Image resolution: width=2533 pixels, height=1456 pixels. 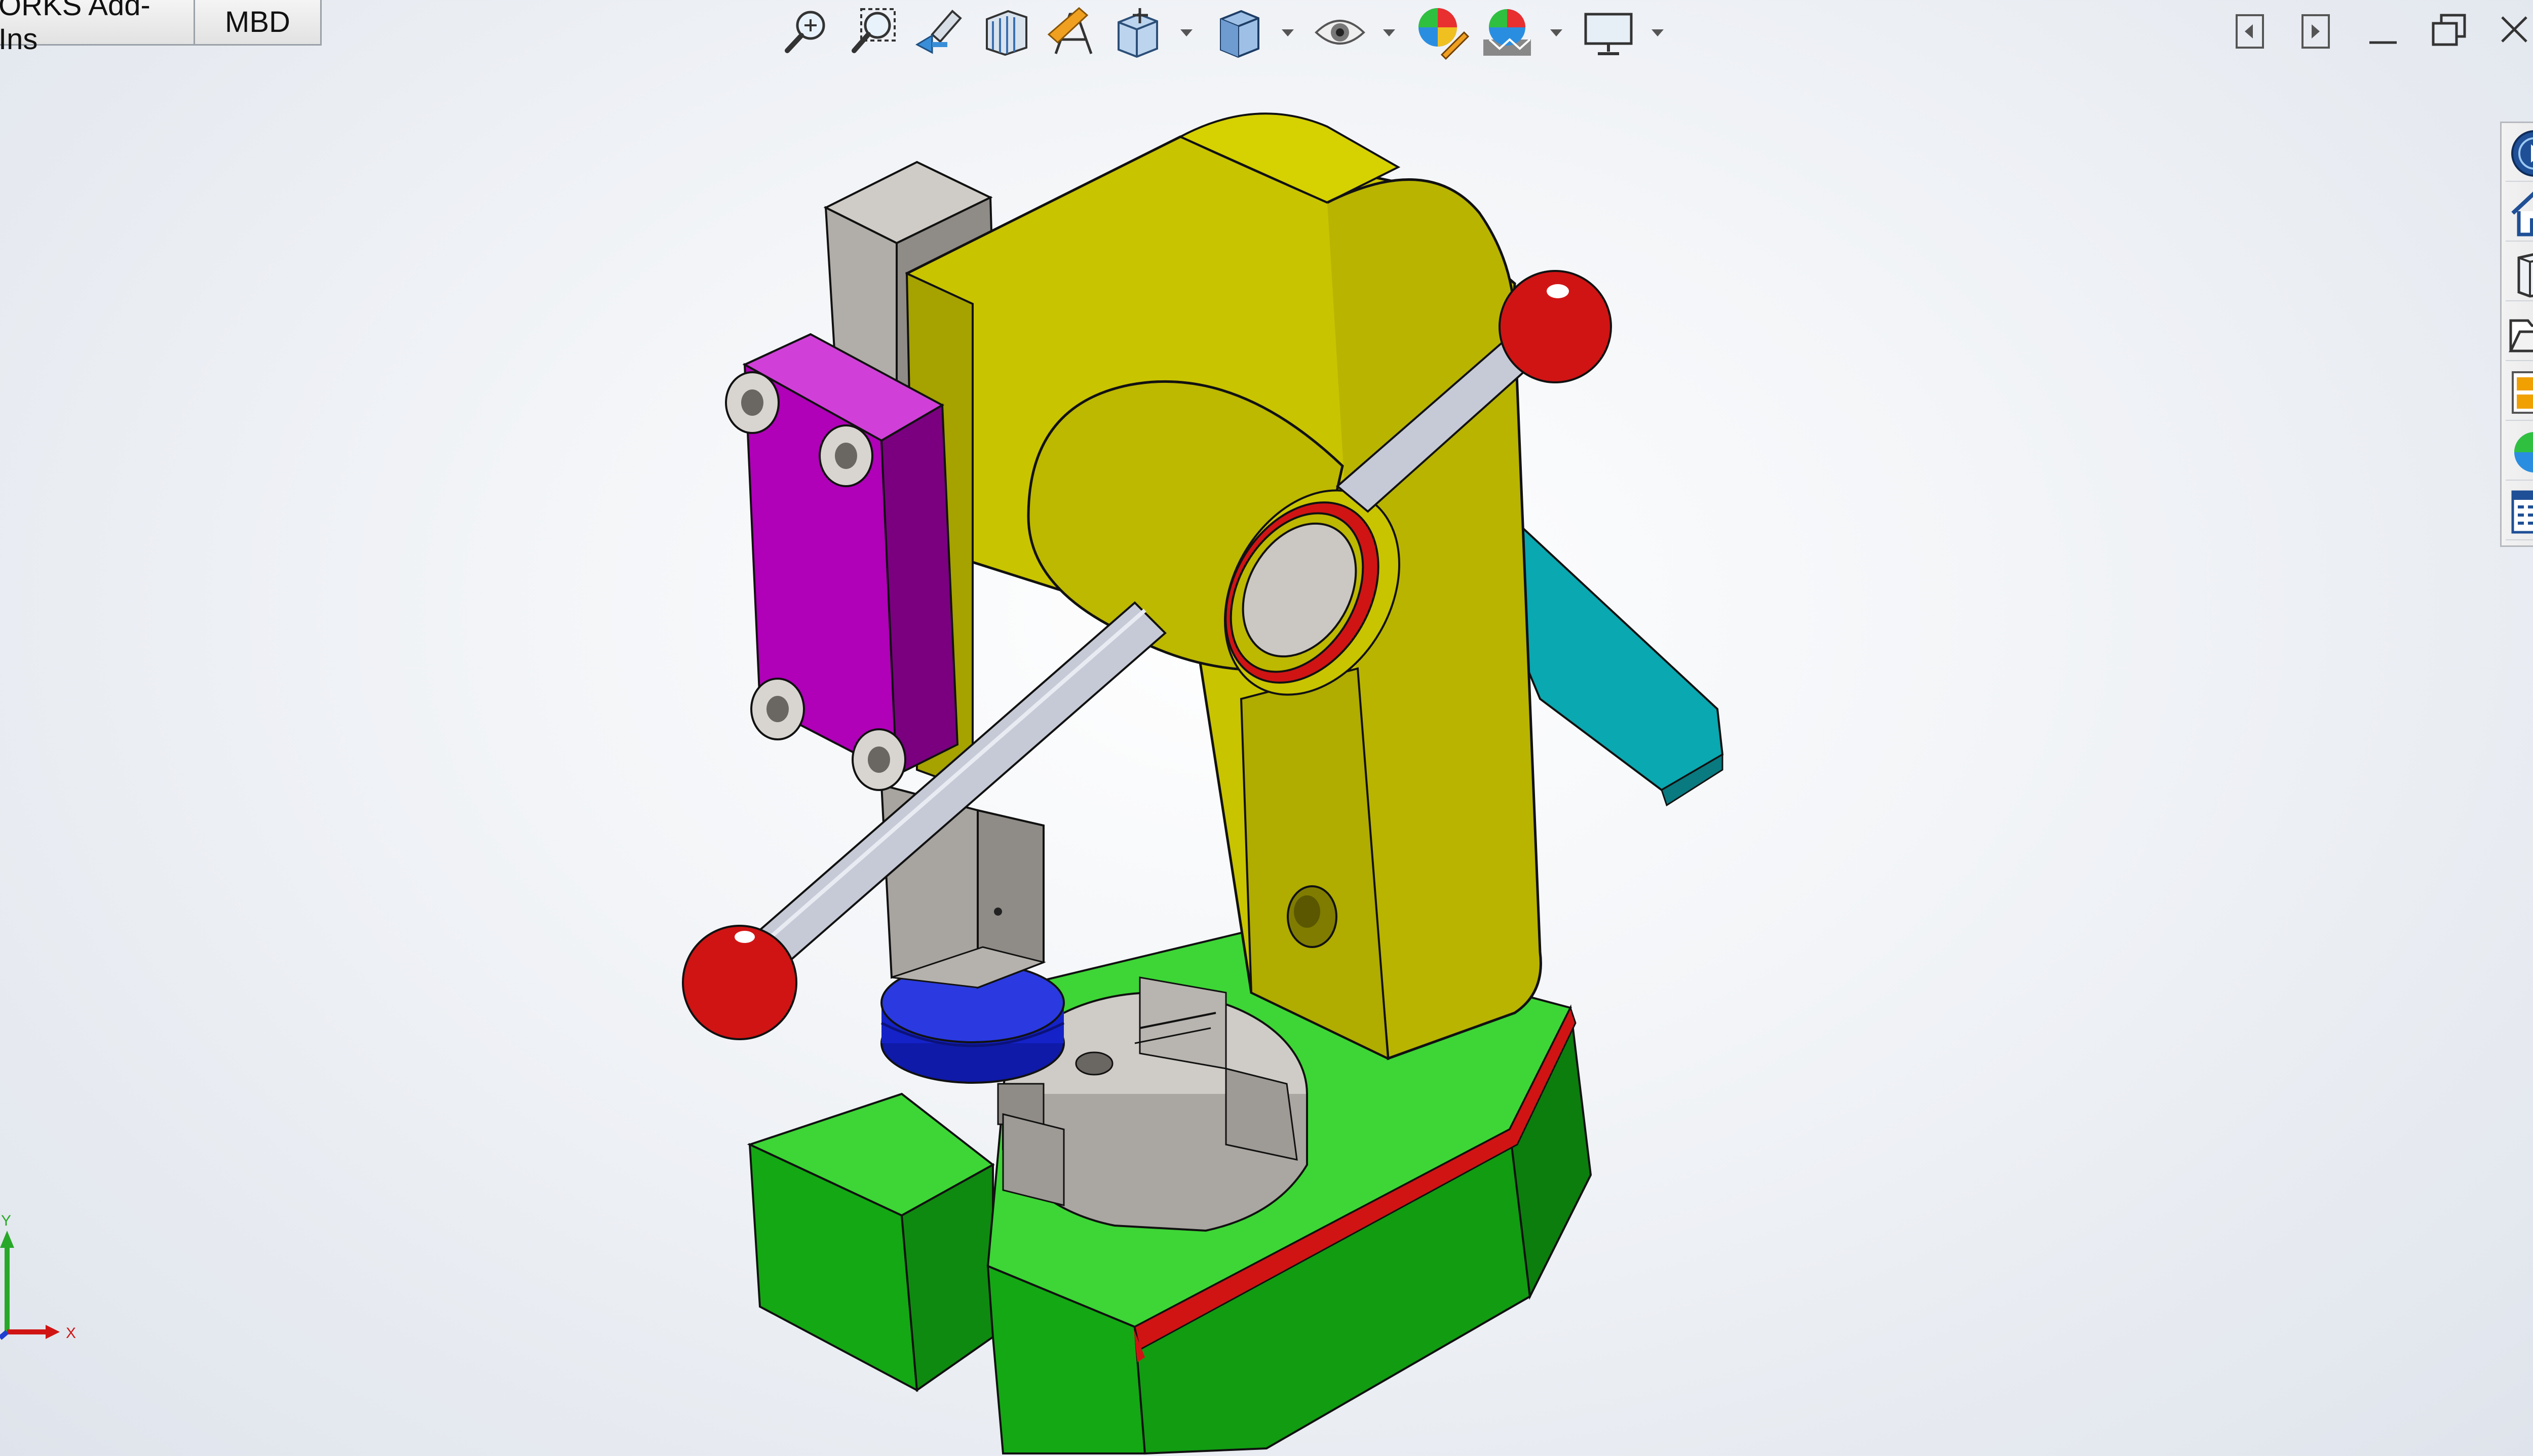 I want to click on base-block-left, so click(x=871, y=1242).